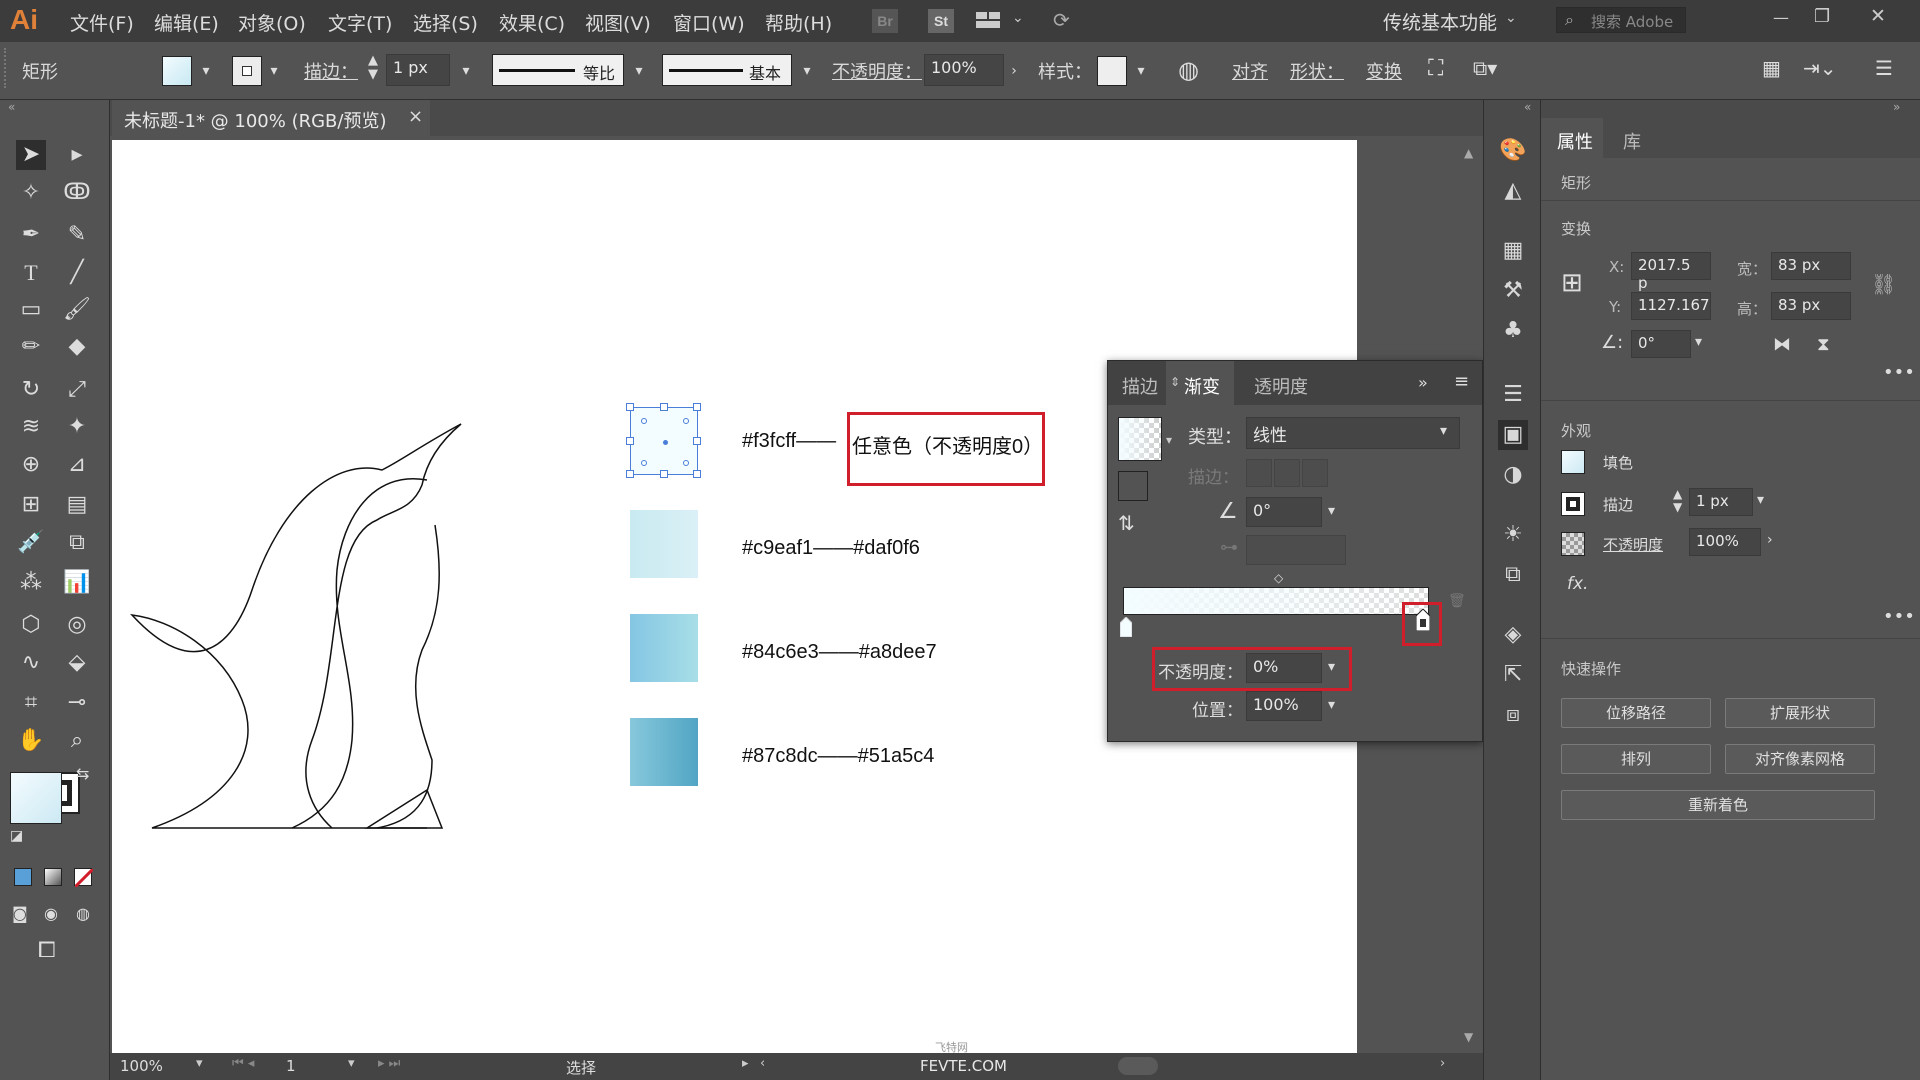  I want to click on selection-tool-icon: ➤, so click(31, 155).